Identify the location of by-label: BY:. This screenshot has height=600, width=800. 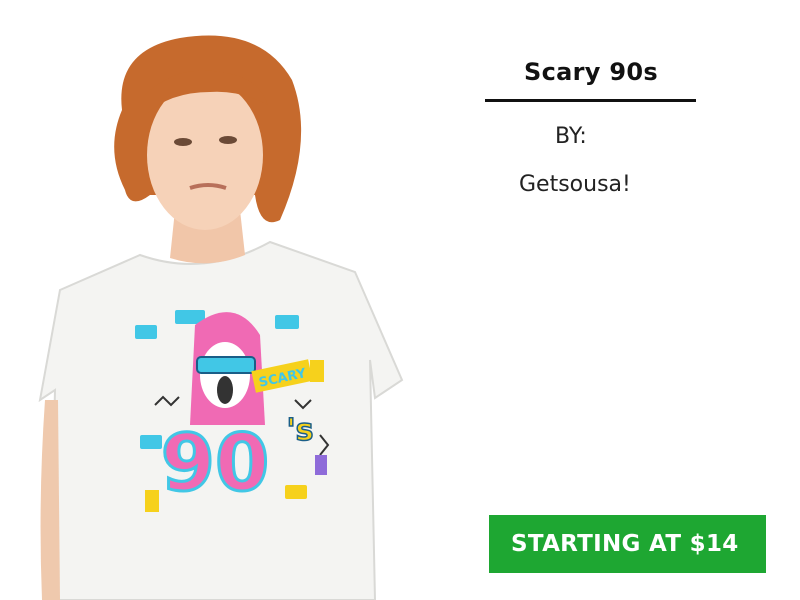
(571, 136).